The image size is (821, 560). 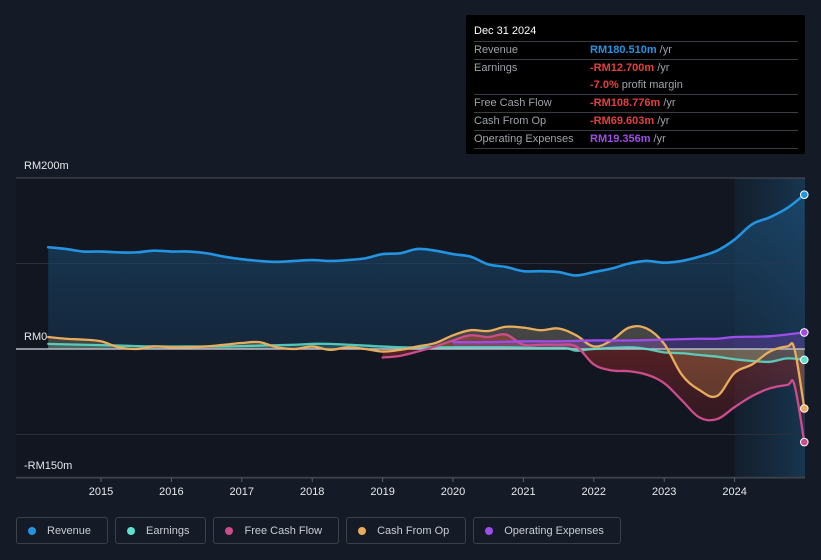 What do you see at coordinates (229, 530) in the screenshot?
I see `free-cash-flow-dot-icon` at bounding box center [229, 530].